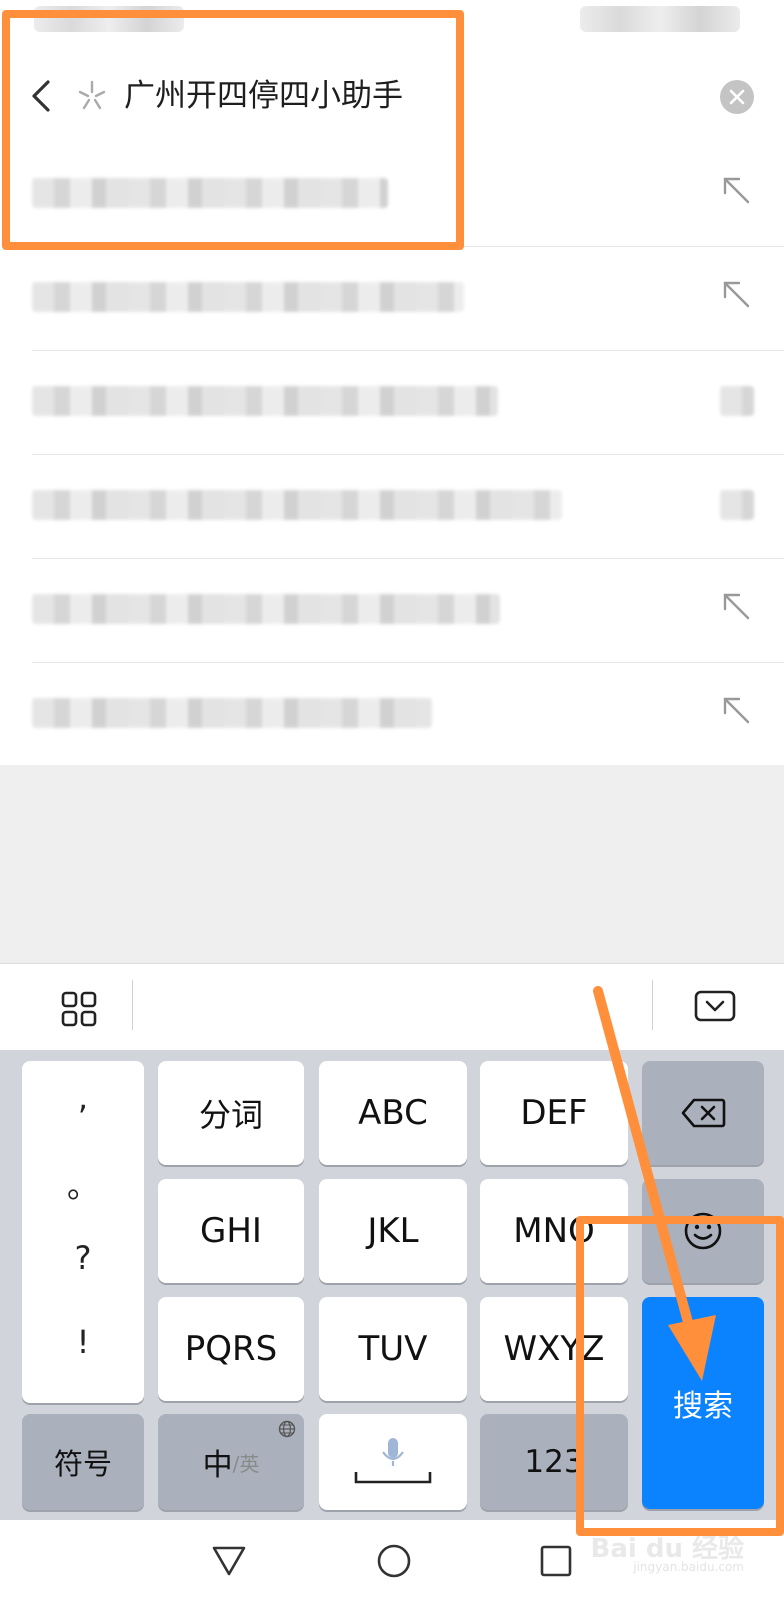  Describe the element at coordinates (109, 19) in the screenshot. I see `status-bar-left-blur` at that location.